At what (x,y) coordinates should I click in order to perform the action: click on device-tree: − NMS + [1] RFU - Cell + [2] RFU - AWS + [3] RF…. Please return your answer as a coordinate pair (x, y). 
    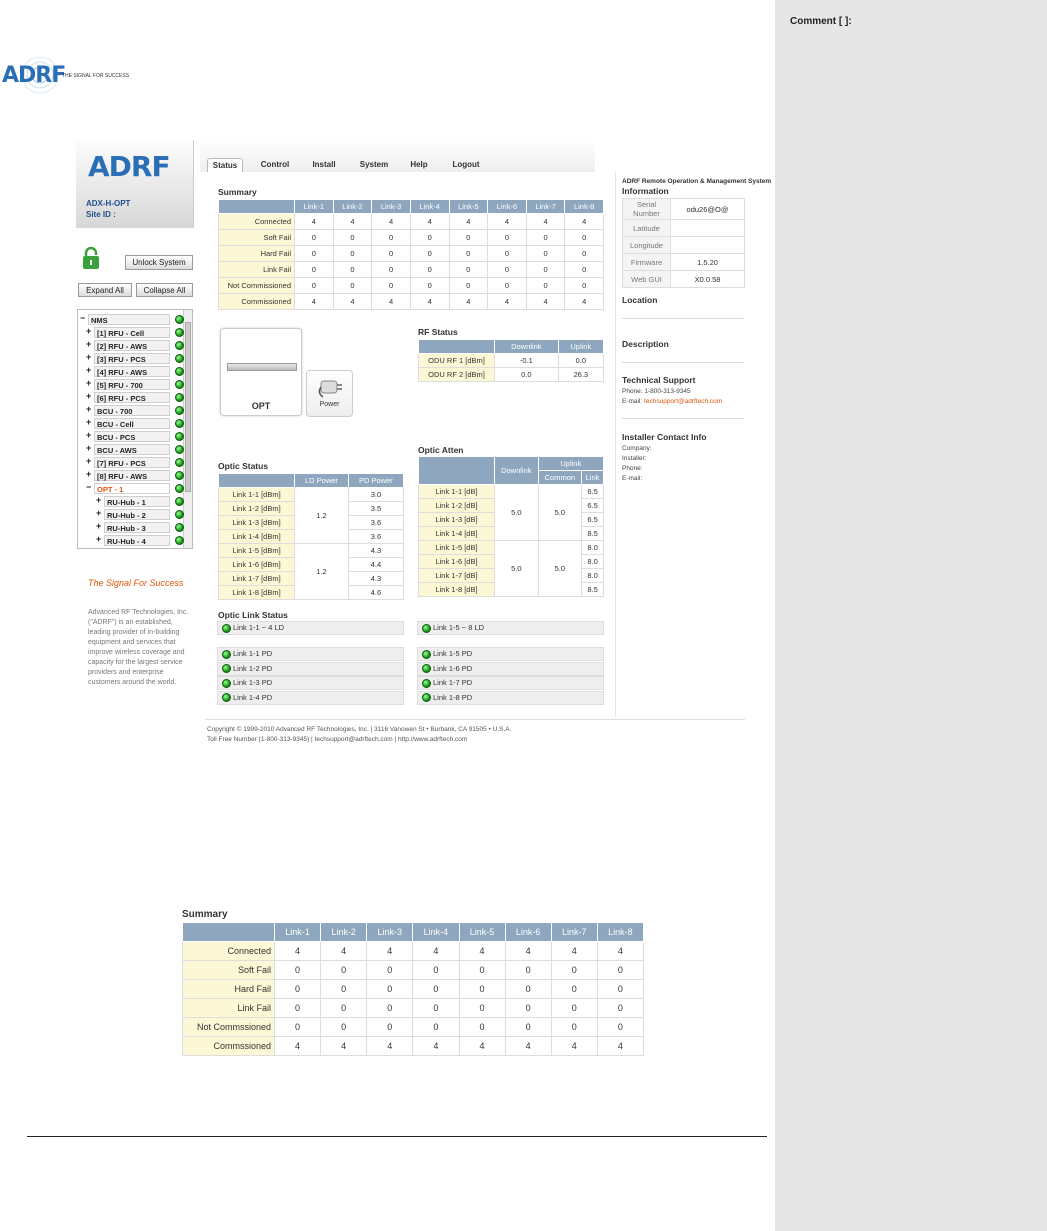
    Looking at the image, I should click on (135, 429).